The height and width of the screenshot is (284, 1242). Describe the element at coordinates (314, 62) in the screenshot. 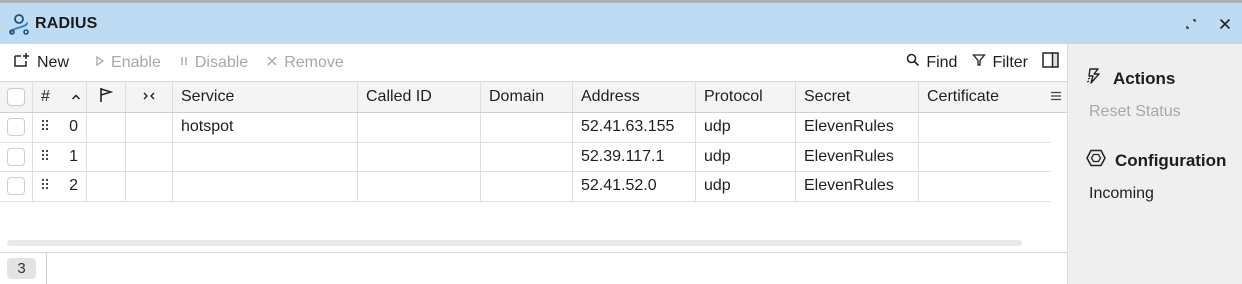

I see `remove-label: Remove` at that location.